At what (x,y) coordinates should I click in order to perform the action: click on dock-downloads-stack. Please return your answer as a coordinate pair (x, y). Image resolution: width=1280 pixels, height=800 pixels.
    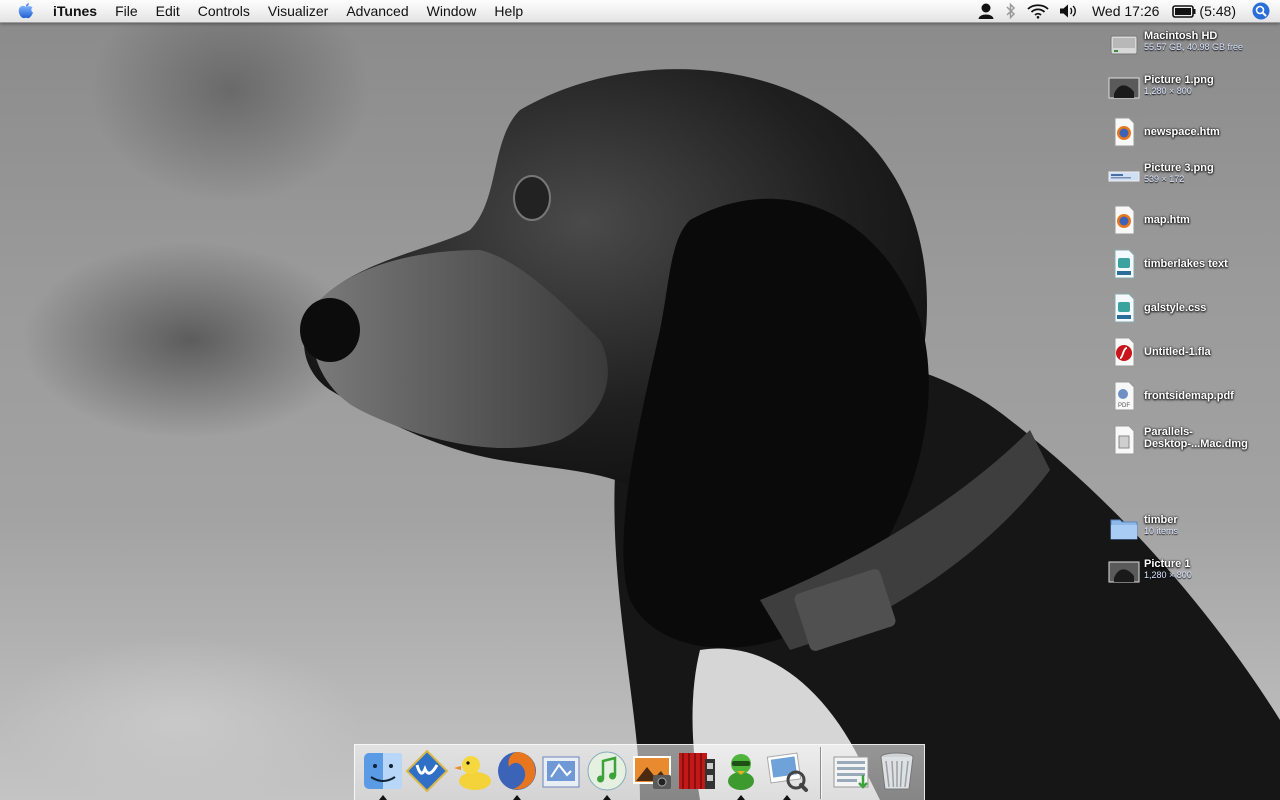
    Looking at the image, I should click on (853, 771).